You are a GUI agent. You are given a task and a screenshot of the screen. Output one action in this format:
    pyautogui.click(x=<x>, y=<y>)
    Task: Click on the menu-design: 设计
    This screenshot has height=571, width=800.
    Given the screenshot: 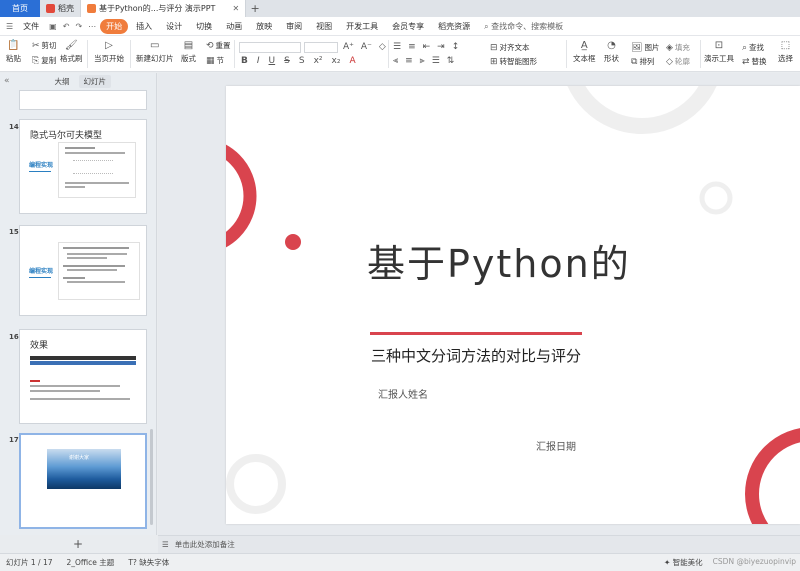 What is the action you would take?
    pyautogui.click(x=174, y=26)
    